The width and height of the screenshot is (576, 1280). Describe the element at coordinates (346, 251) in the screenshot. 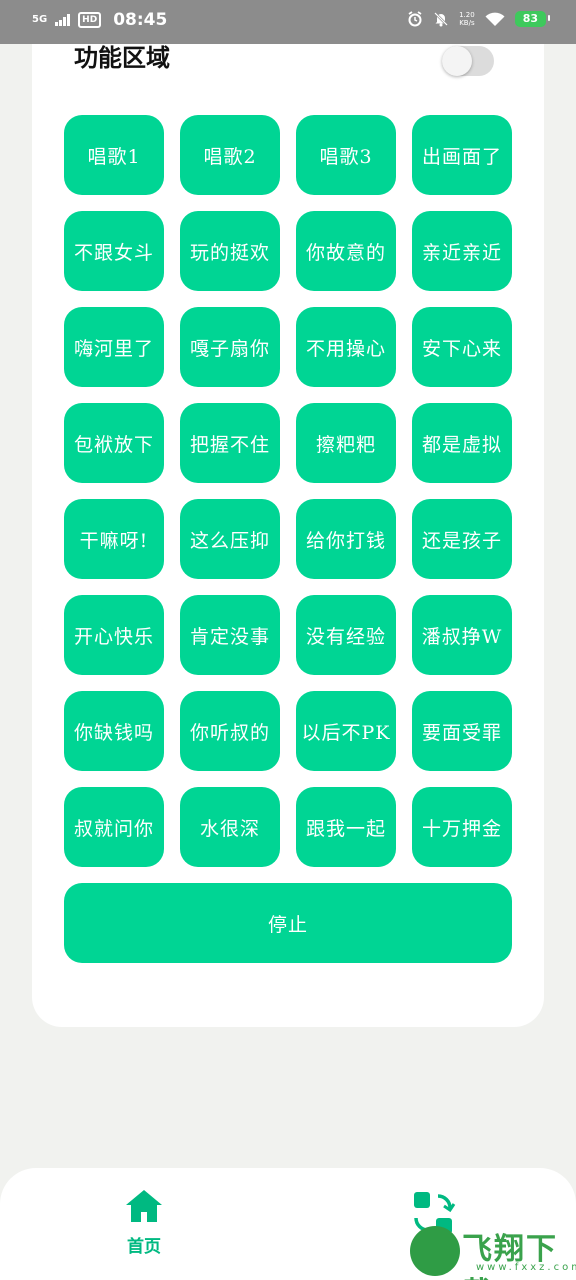

I see `sound-button: 你故意的` at that location.